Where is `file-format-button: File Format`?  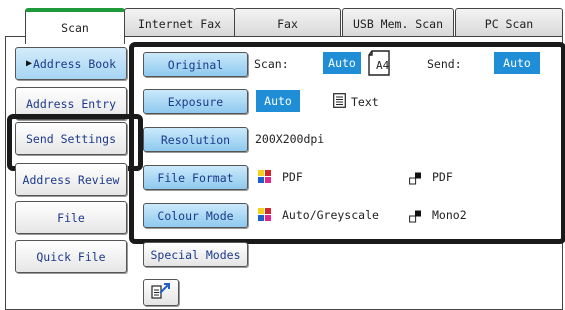 file-format-button: File Format is located at coordinates (195, 177).